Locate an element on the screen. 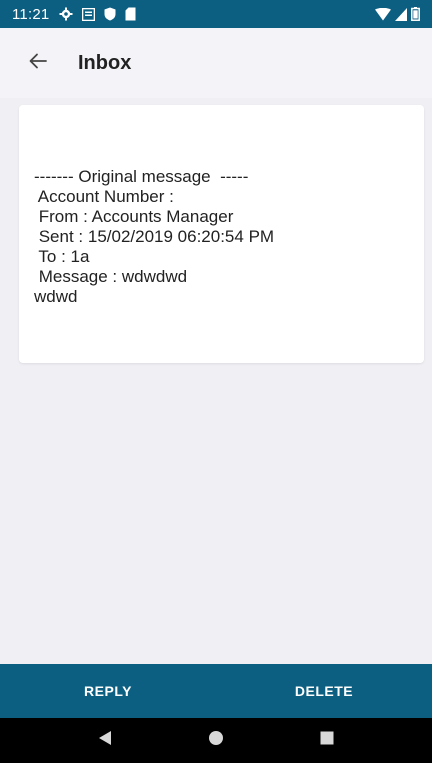  action-bar: REPLY DELETE is located at coordinates (216, 691).